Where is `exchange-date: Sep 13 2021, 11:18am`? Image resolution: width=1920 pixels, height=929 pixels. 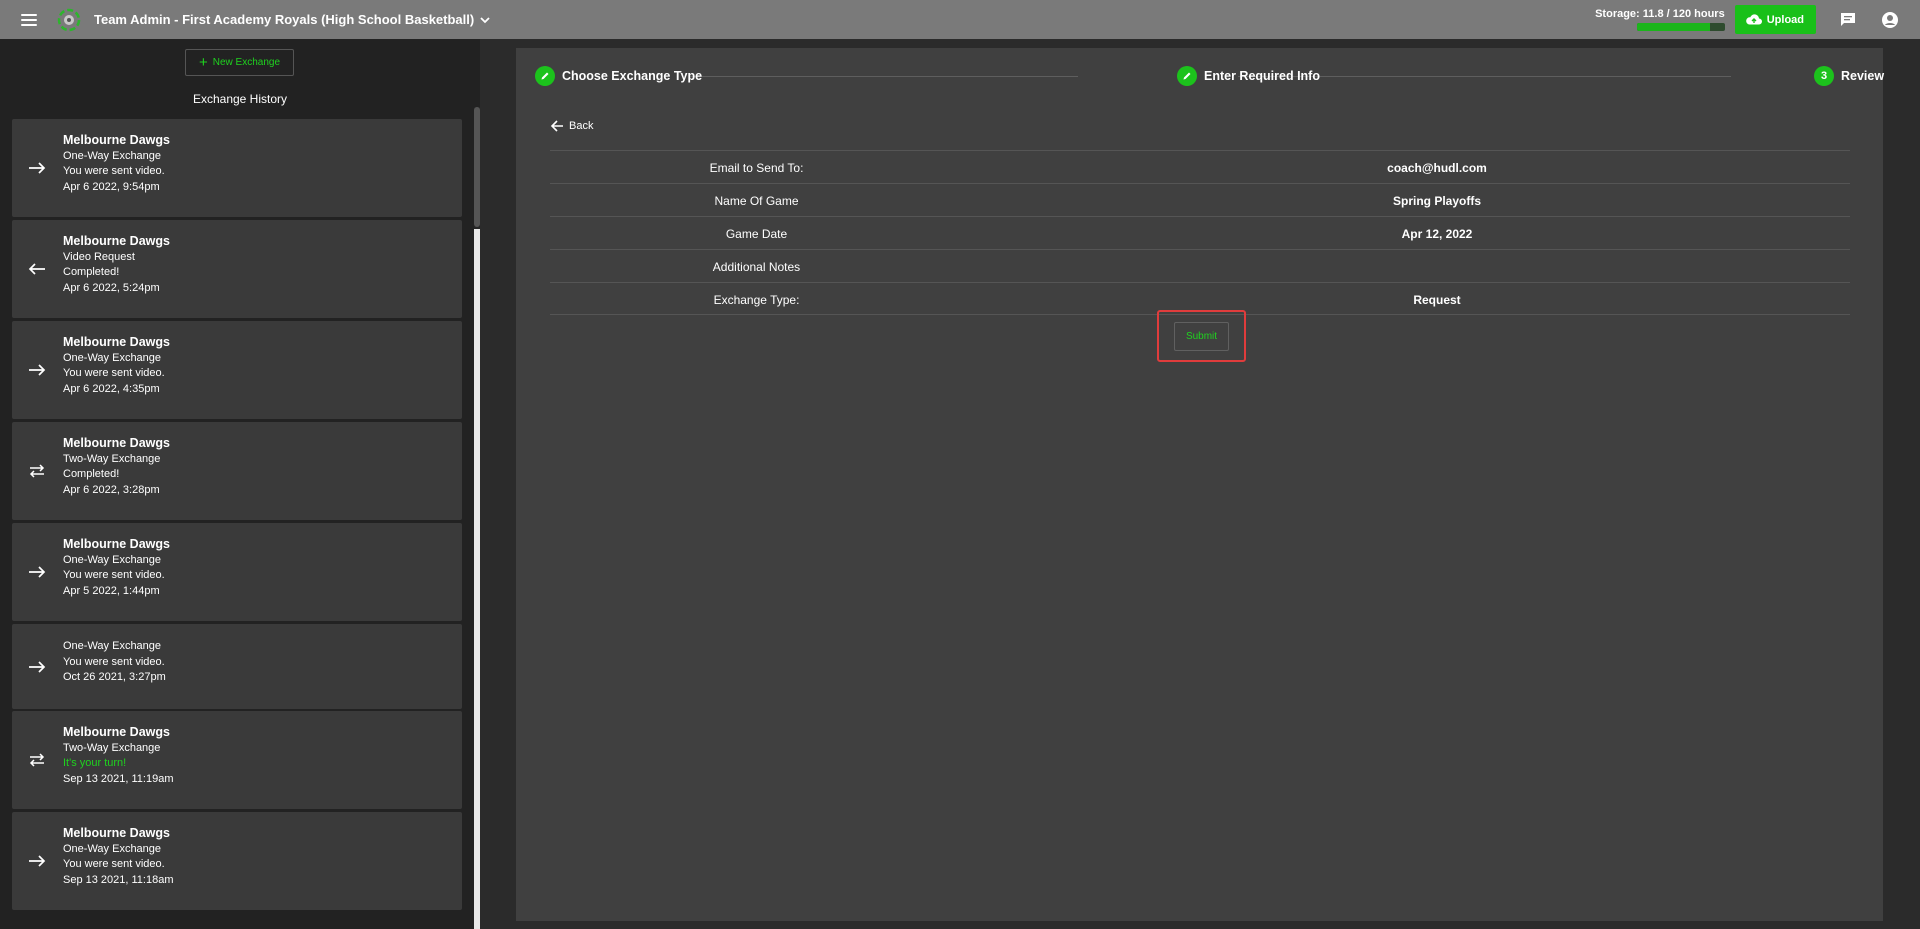
exchange-date: Sep 13 2021, 11:18am is located at coordinates (118, 879).